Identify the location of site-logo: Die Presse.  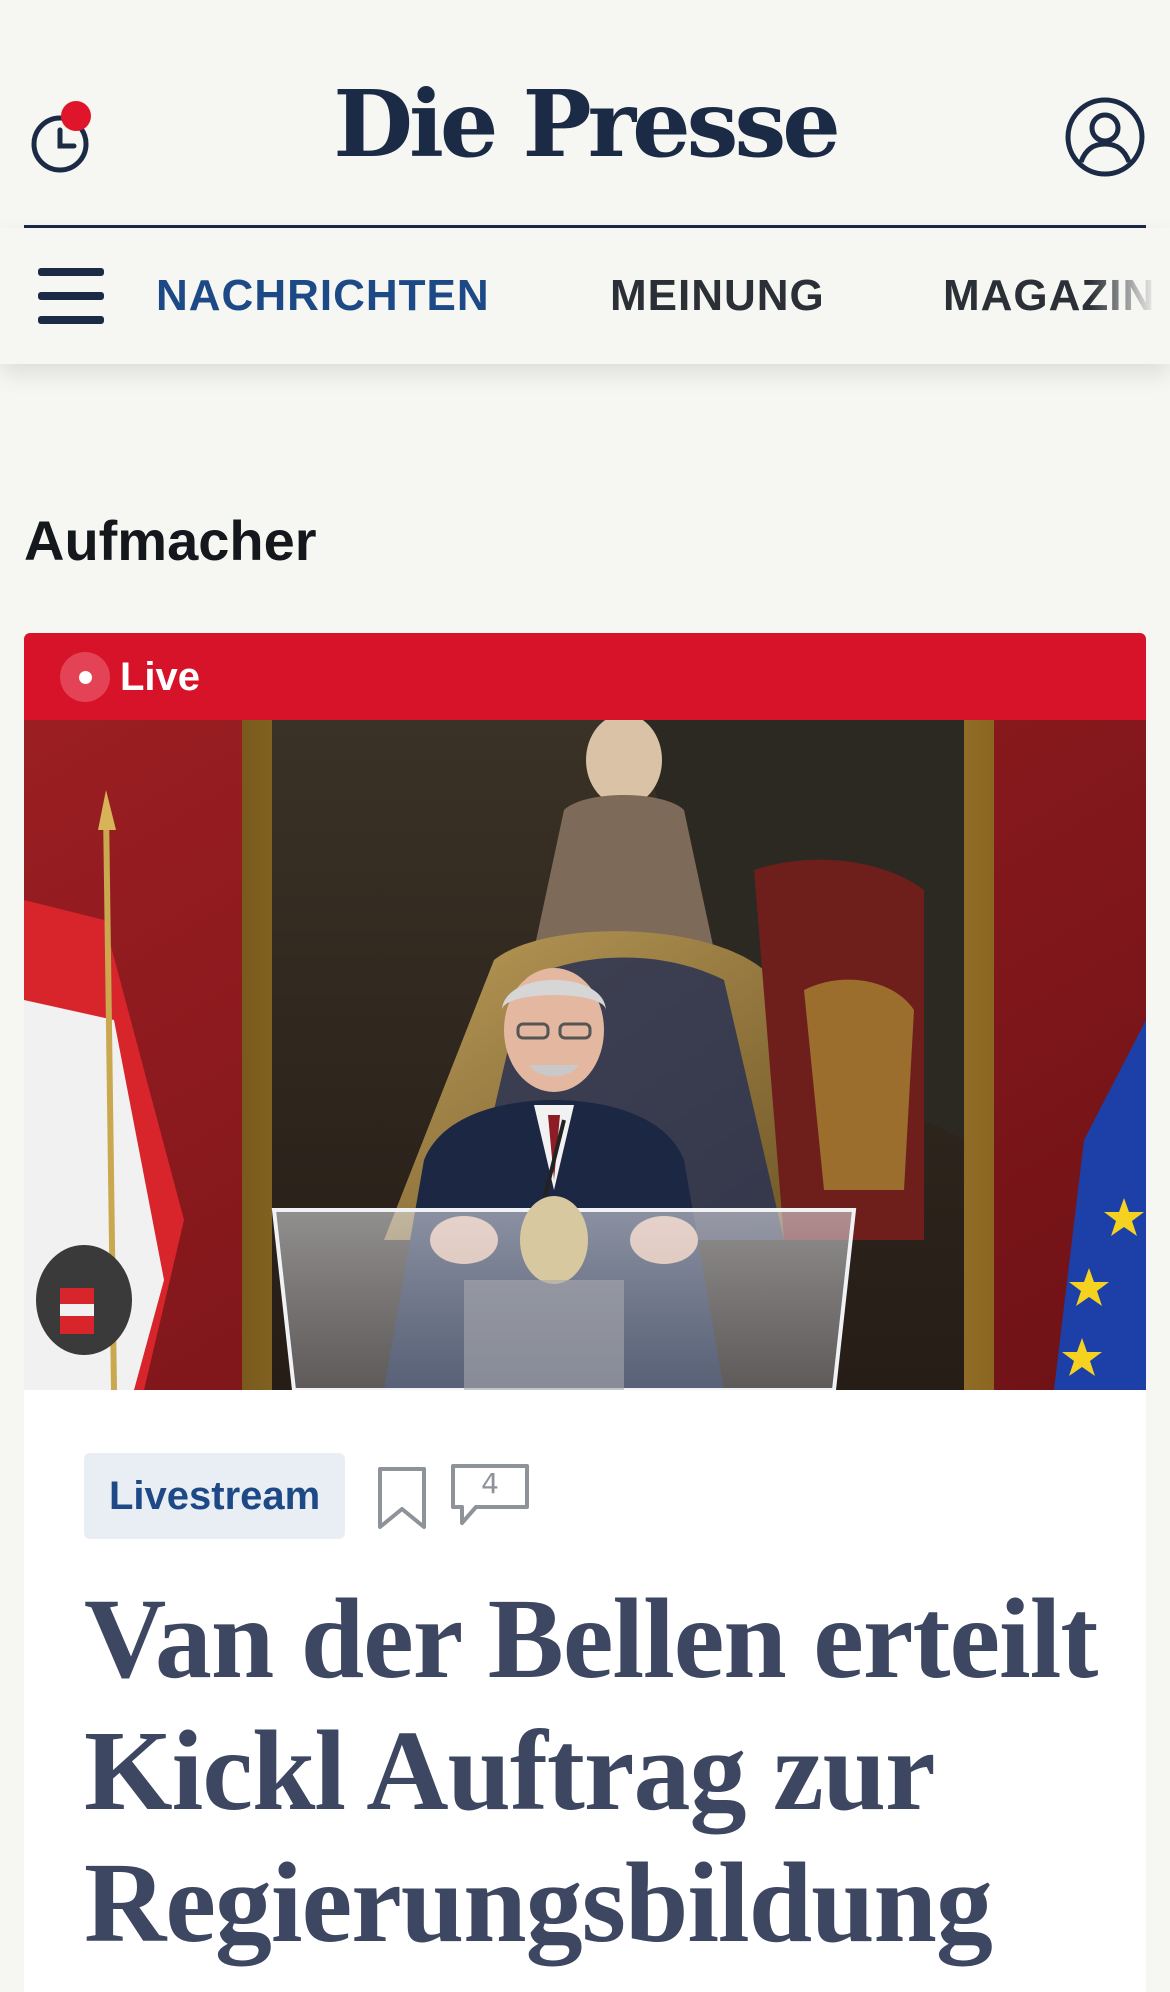
(585, 124).